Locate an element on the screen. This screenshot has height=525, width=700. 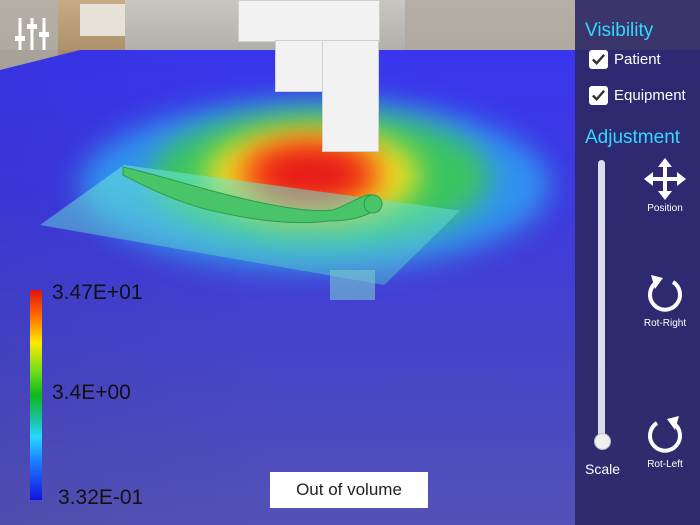
scale-slider-handle is located at coordinates (602, 441).